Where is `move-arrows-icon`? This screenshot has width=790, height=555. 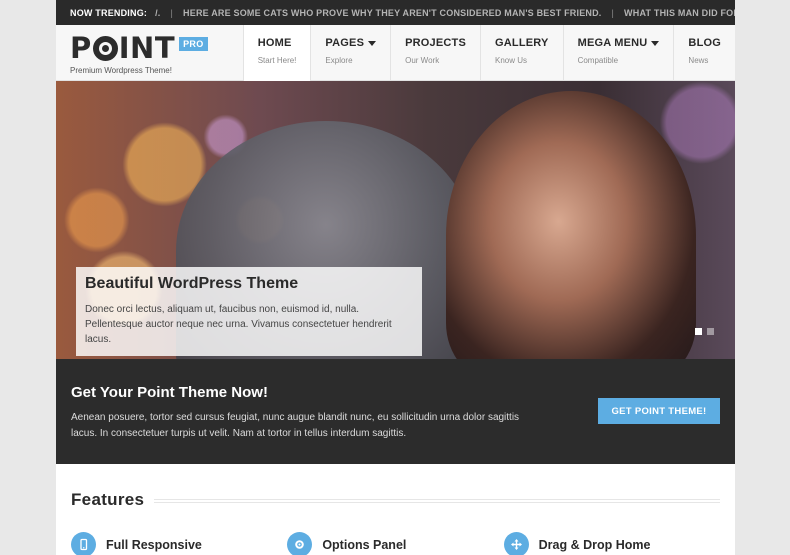
move-arrows-icon is located at coordinates (516, 543).